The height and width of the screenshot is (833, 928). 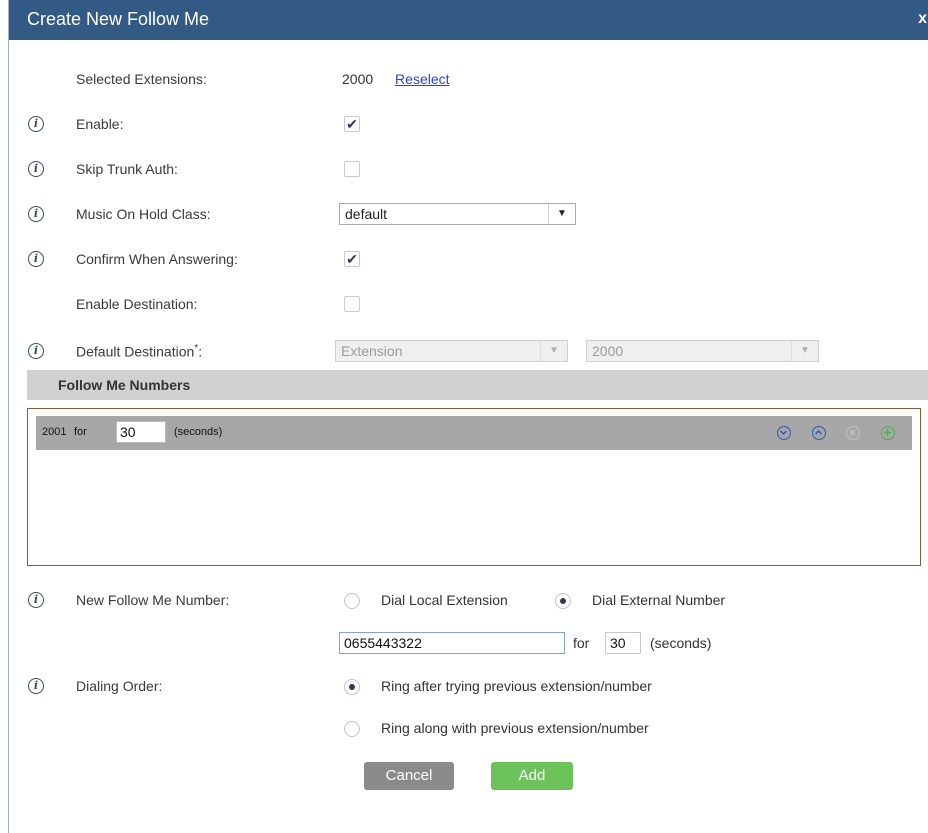 I want to click on skip-trunk-auth-label: Skip Trunk Auth:, so click(x=127, y=169).